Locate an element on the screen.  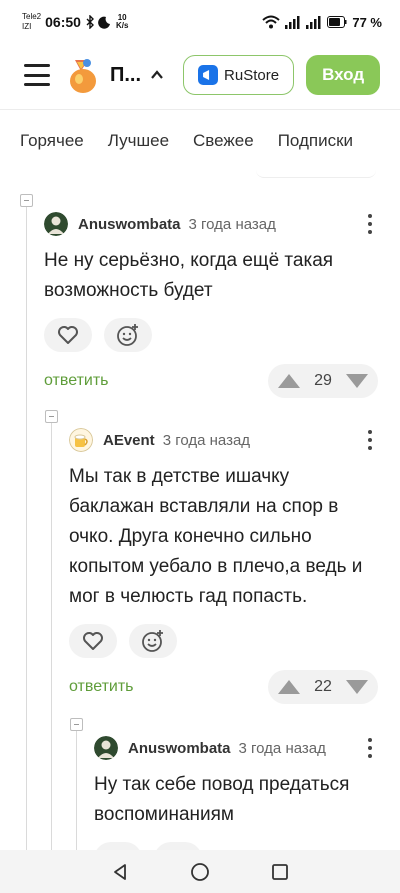
rating-control: 22 is located at coordinates (323, 687).